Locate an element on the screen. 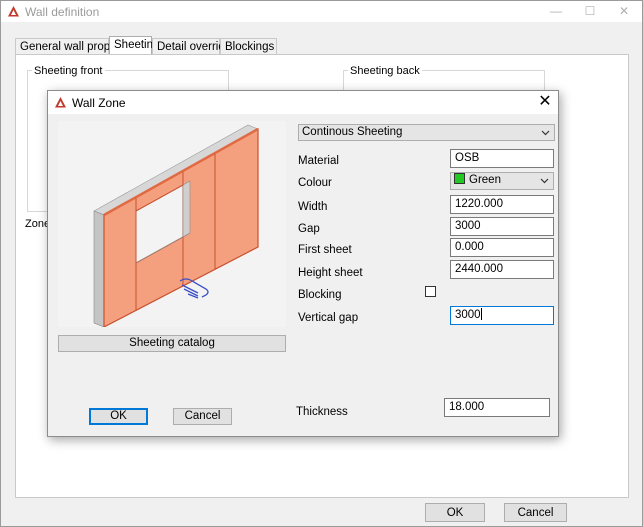  close-icon: ✕ is located at coordinates (545, 102).